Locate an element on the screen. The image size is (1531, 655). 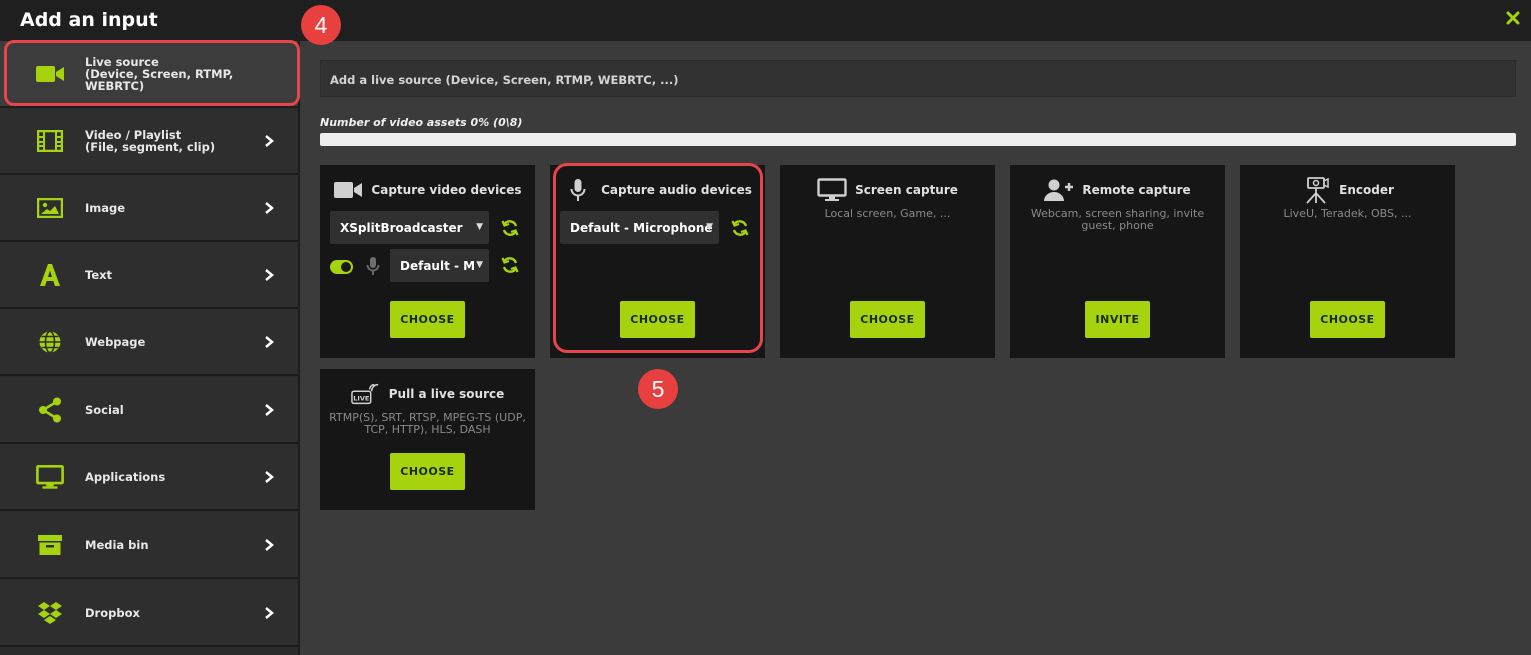
card-header: Screen capture is located at coordinates (887, 190).